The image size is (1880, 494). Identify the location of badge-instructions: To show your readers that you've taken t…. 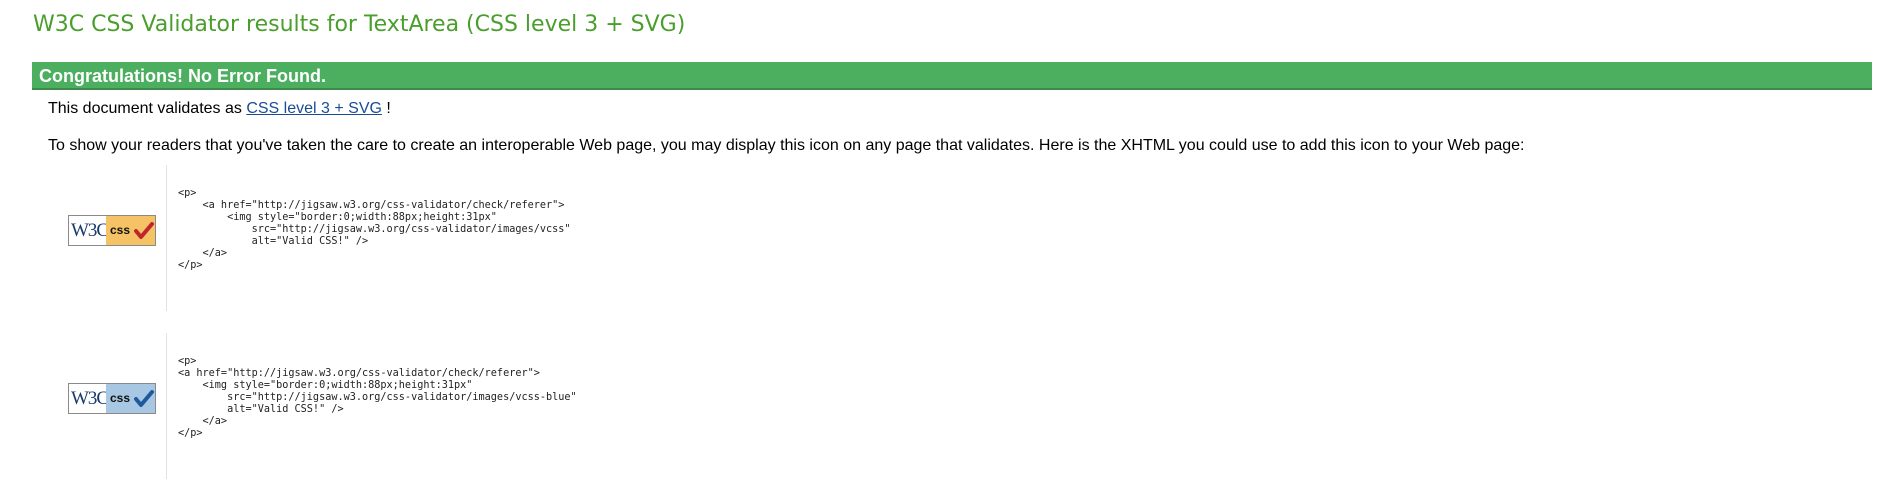
(786, 145).